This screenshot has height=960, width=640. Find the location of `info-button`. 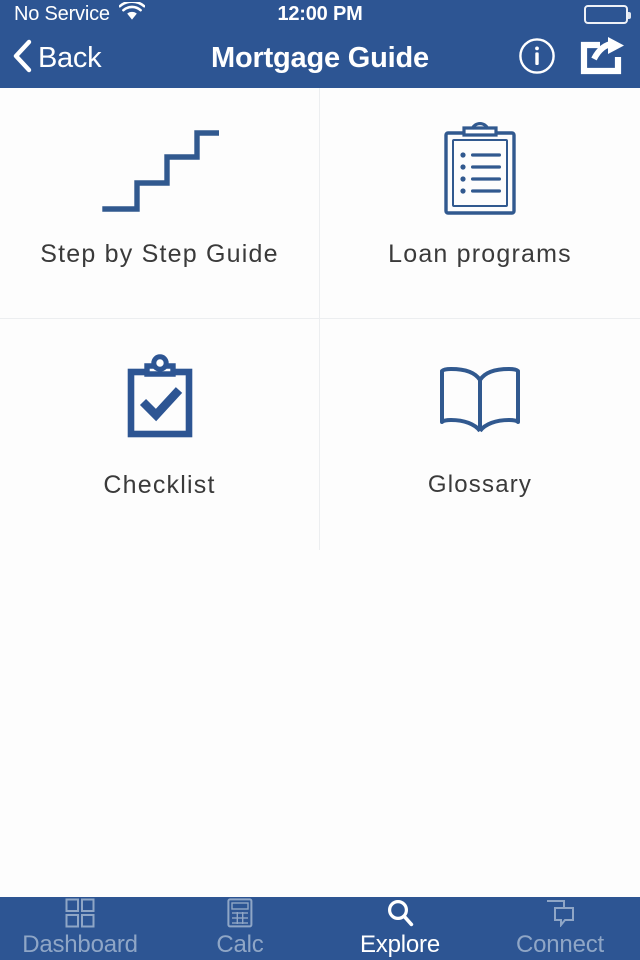

info-button is located at coordinates (537, 58).